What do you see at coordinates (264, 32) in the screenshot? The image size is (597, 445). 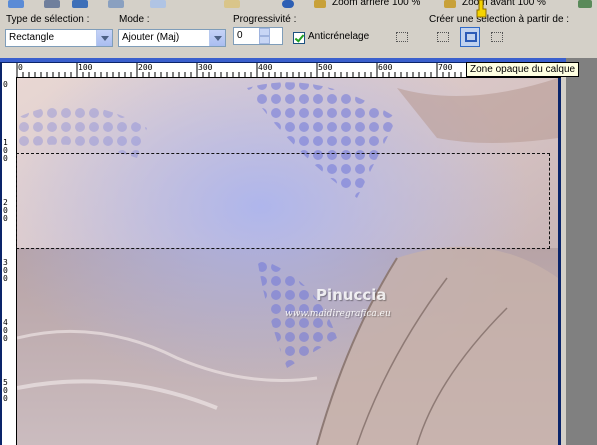 I see `stepper-up-icon` at bounding box center [264, 32].